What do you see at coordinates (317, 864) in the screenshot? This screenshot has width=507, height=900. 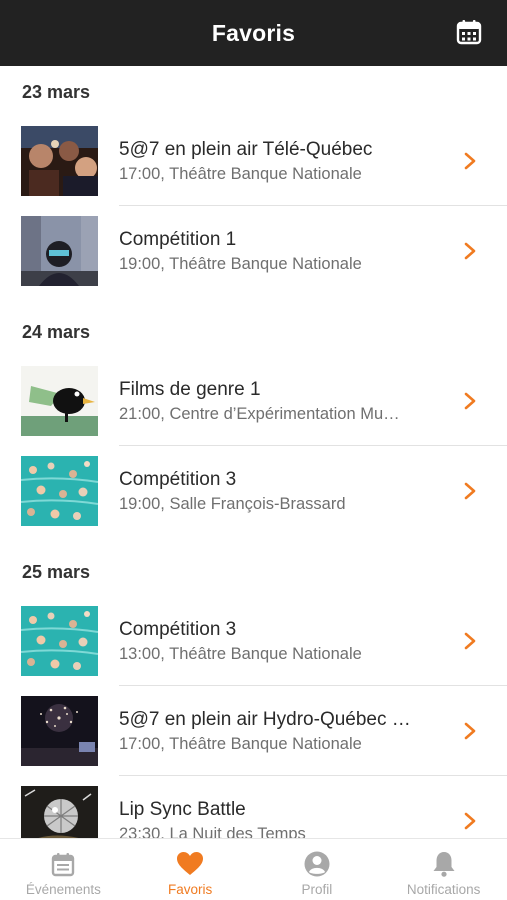 I see `profile-icon` at bounding box center [317, 864].